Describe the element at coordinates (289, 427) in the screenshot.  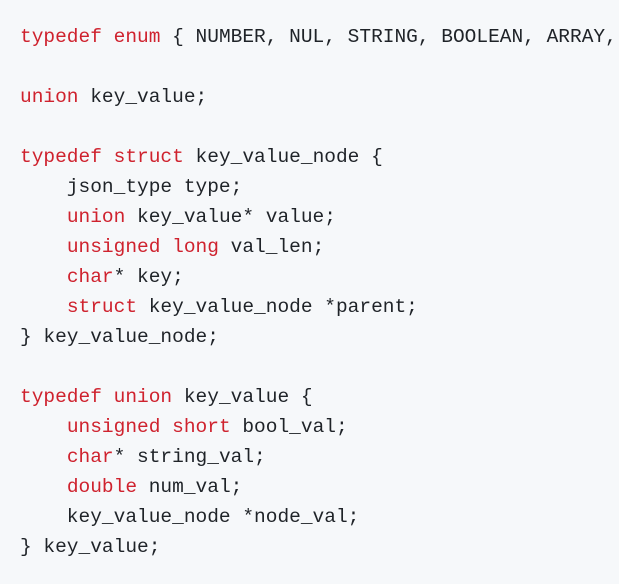
I see `code-text: bool_val;` at that location.